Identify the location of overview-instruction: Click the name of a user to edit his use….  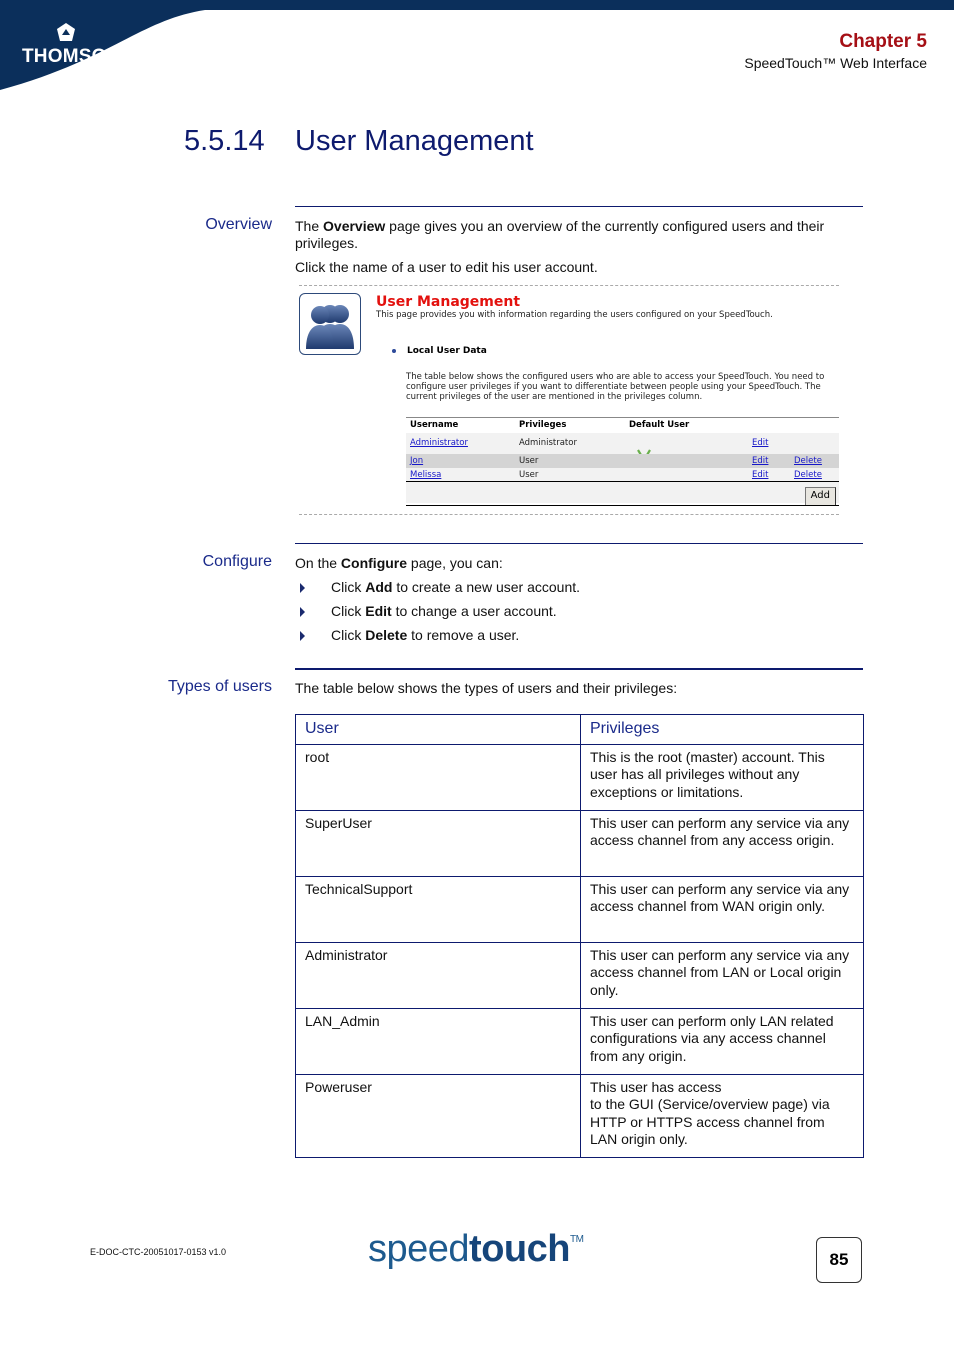
(446, 267).